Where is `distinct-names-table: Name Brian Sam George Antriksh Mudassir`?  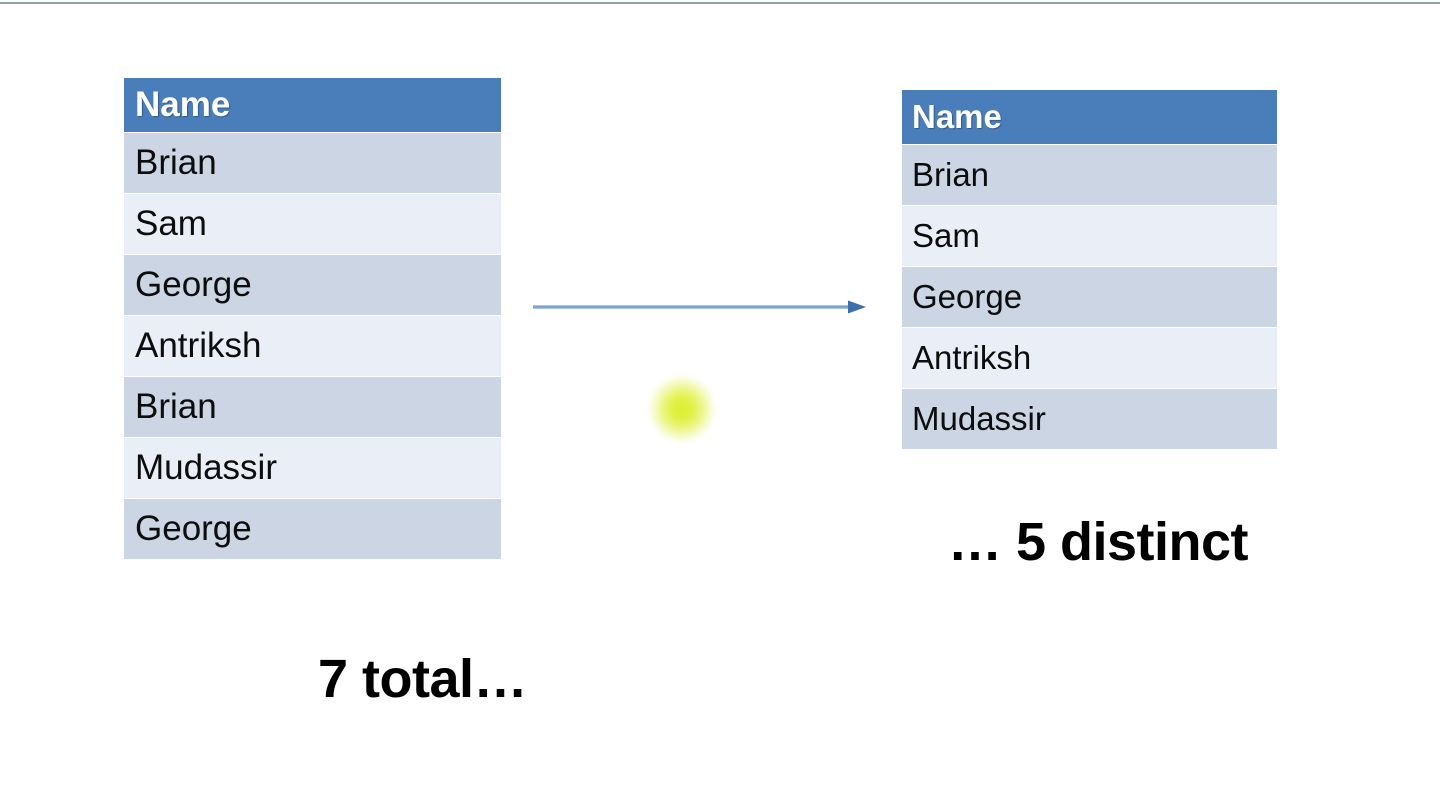 distinct-names-table: Name Brian Sam George Antriksh Mudassir is located at coordinates (1089, 270).